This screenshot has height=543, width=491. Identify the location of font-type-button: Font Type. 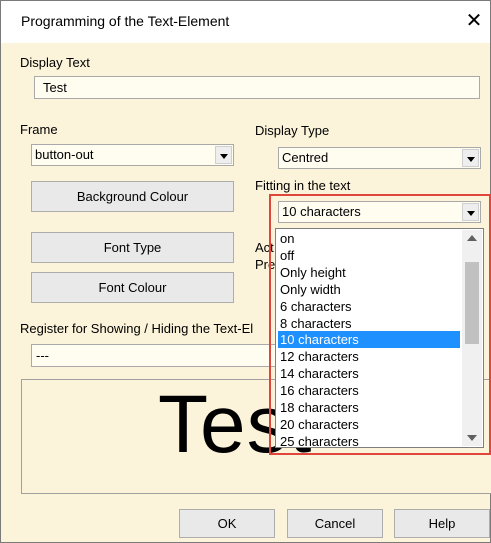
(132, 247).